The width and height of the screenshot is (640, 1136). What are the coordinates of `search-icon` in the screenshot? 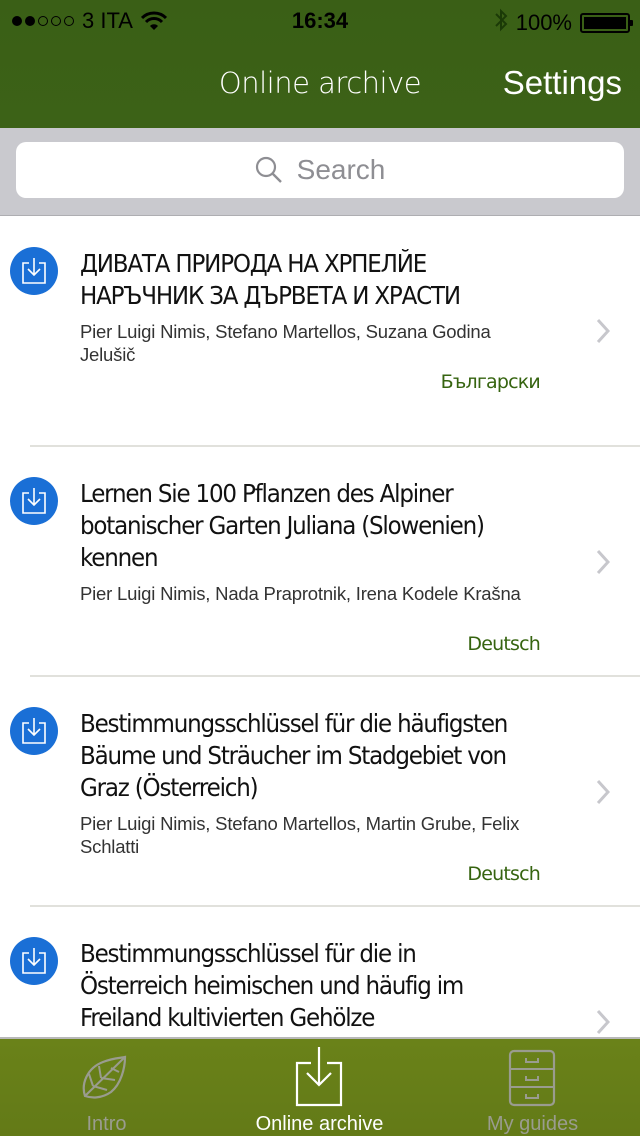 It's located at (268, 169).